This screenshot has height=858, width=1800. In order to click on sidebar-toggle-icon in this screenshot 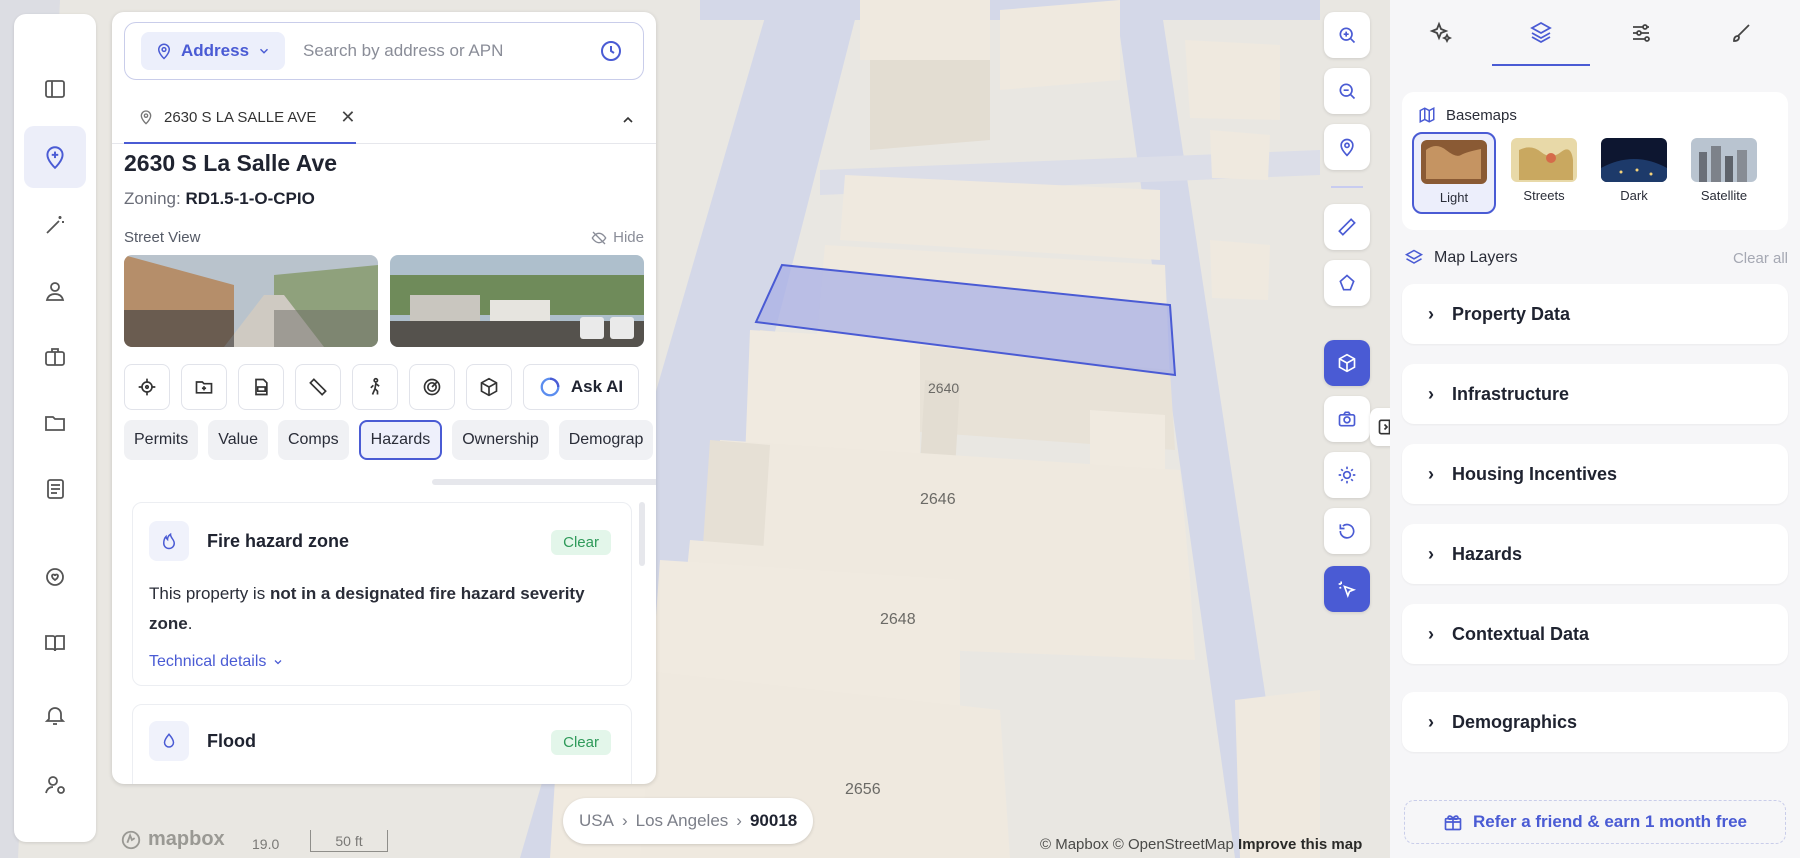, I will do `click(55, 89)`.